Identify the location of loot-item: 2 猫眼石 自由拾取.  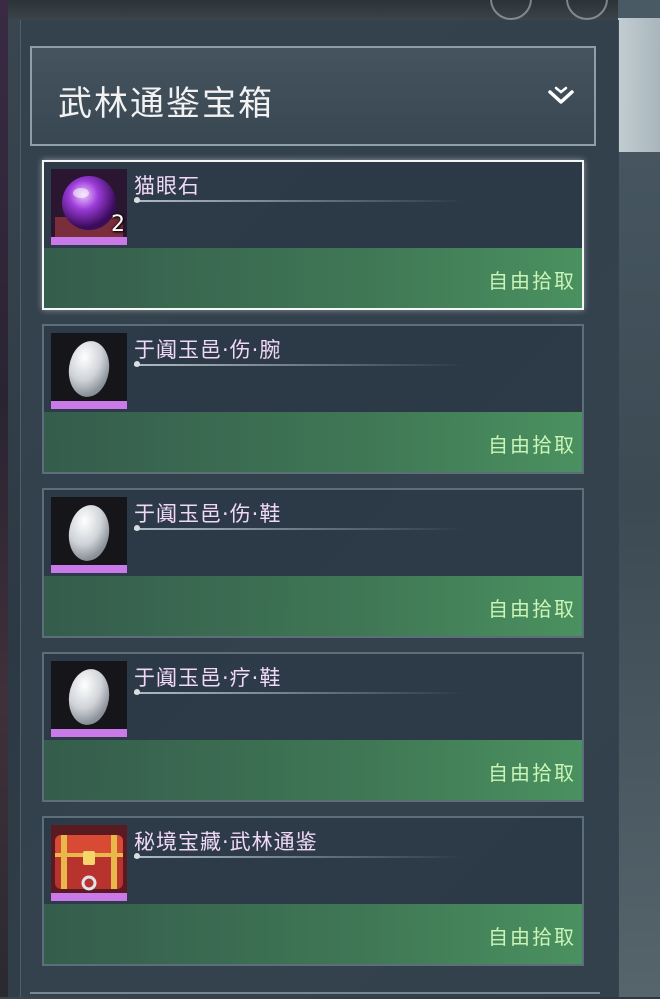
(313, 235).